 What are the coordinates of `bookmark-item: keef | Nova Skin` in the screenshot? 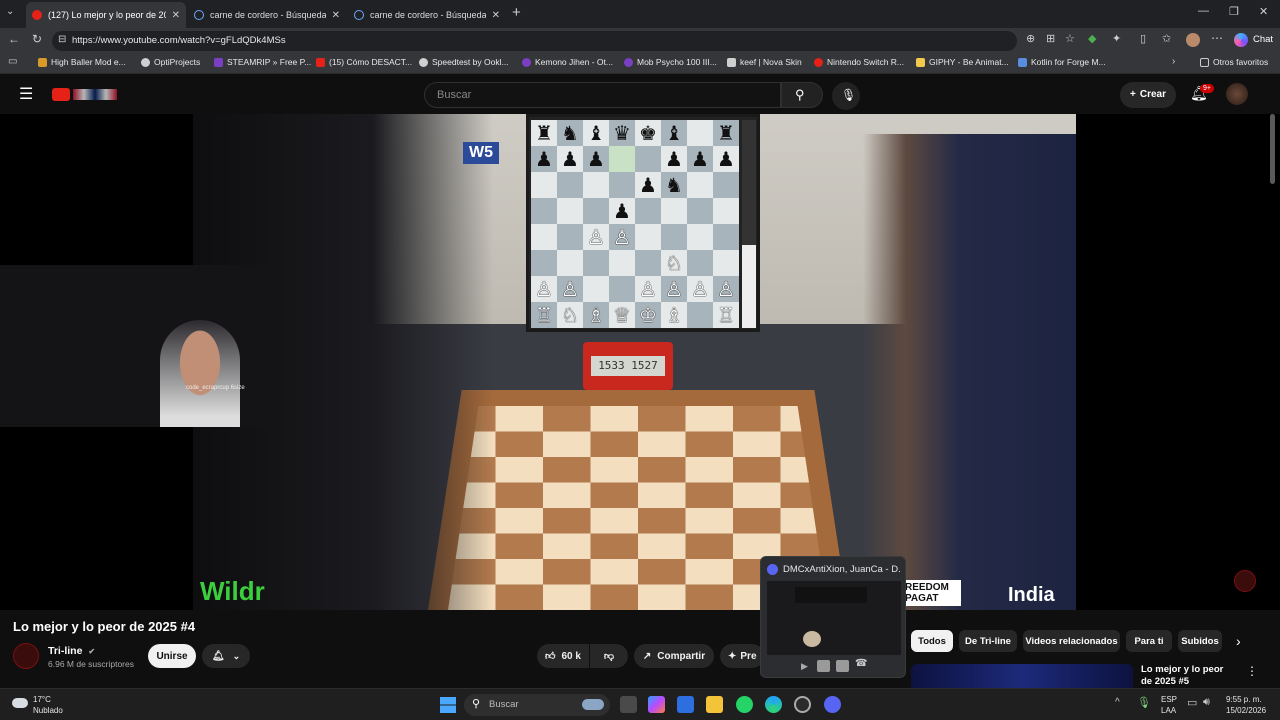 It's located at (764, 62).